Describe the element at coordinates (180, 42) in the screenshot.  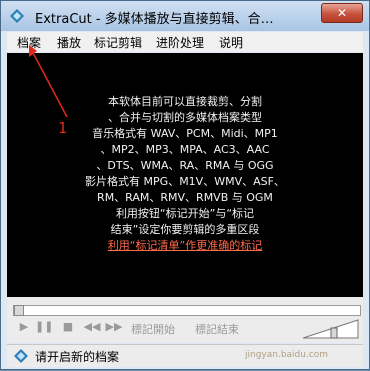
I see `menu-advanced: 进阶处理` at that location.